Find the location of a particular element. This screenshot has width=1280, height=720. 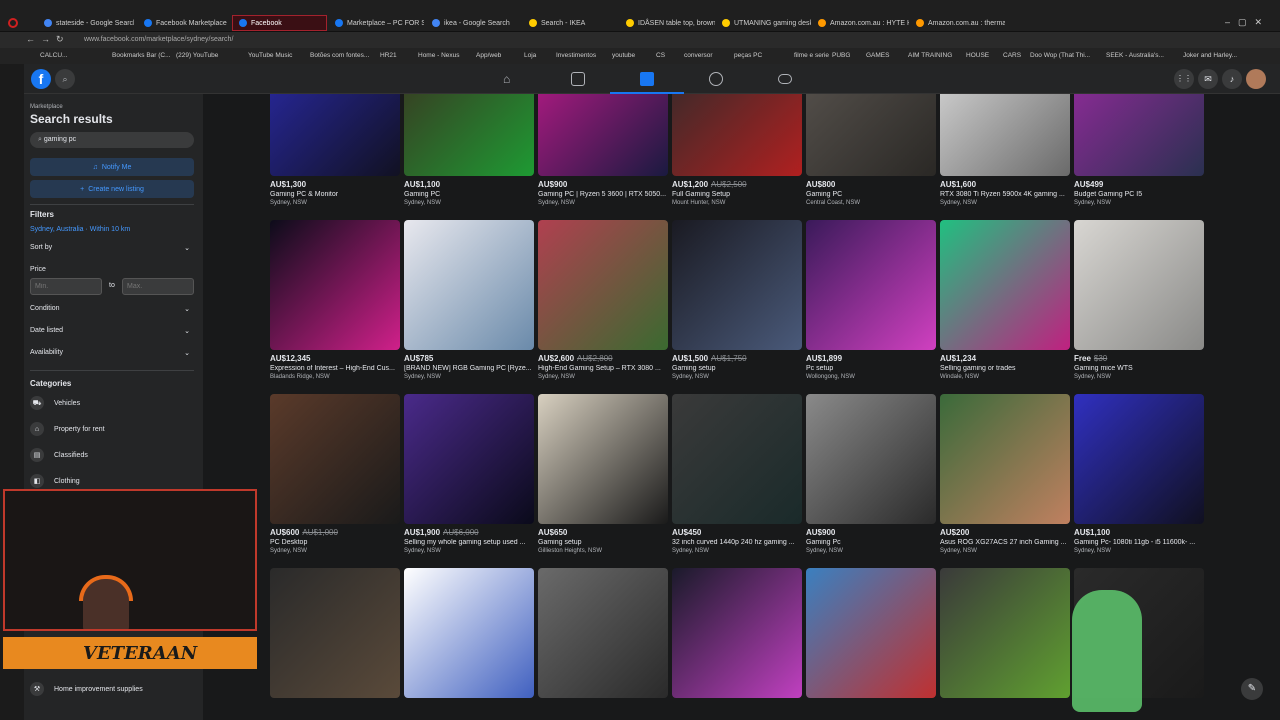

browser-tab: Search - IKEA is located at coordinates (570, 23).